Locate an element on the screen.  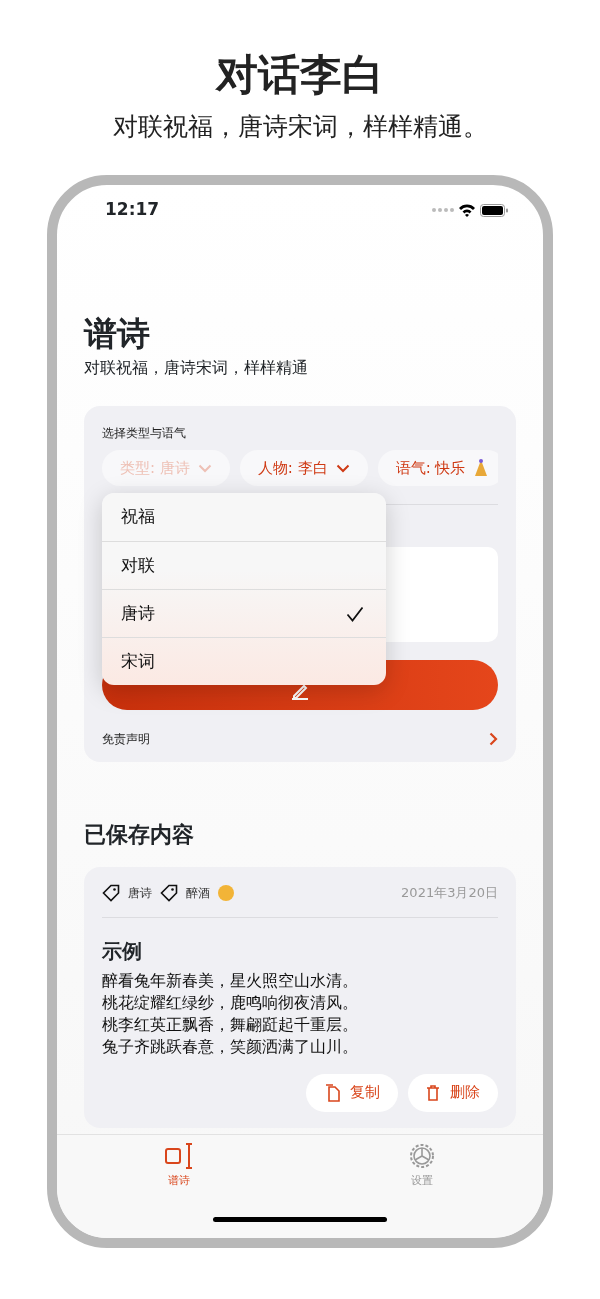
disclaimer-link: 免责声明 is located at coordinates (126, 739).